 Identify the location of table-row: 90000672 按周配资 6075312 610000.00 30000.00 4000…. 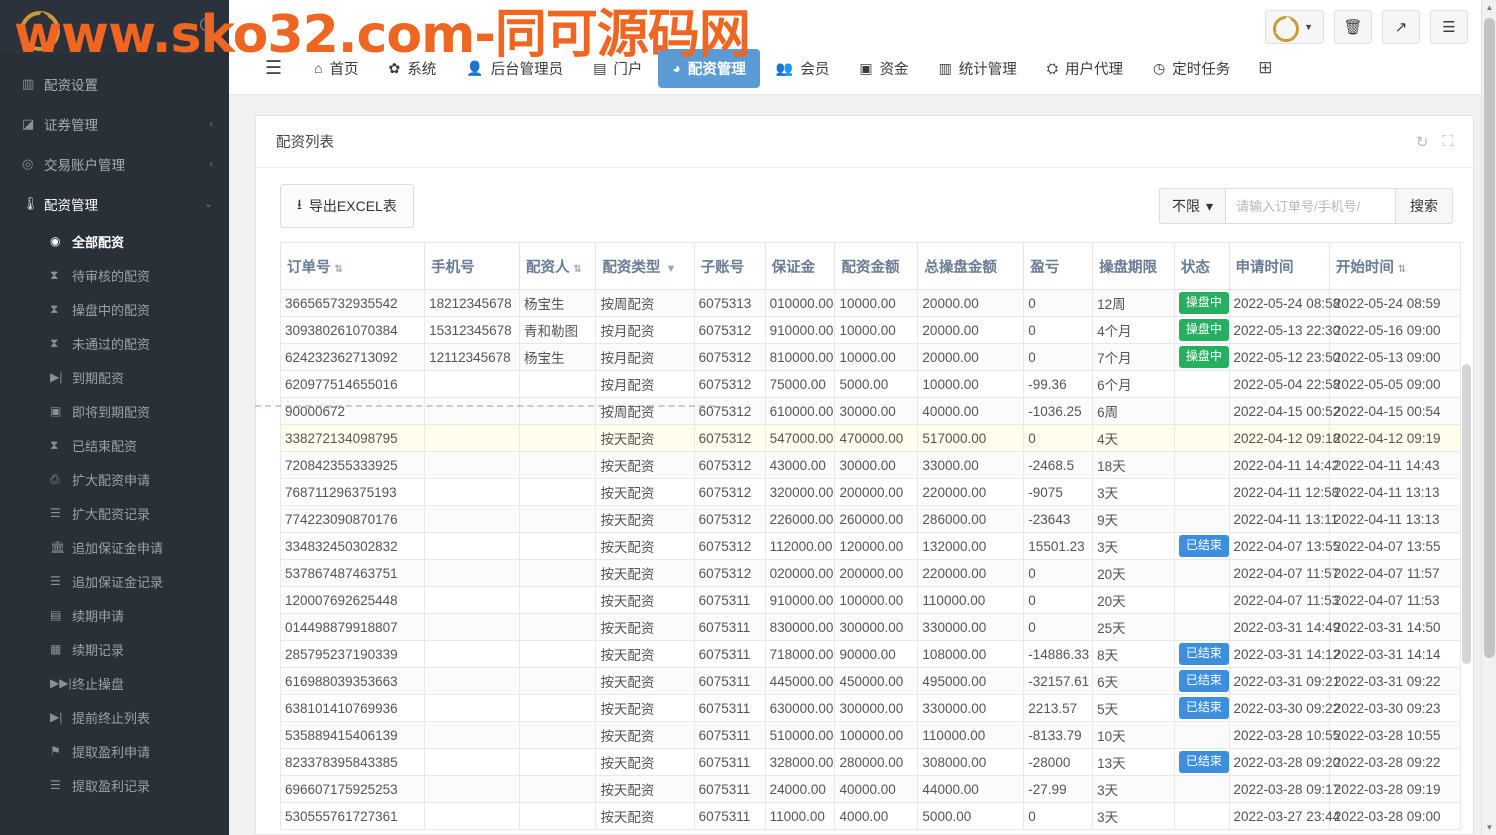
(870, 411).